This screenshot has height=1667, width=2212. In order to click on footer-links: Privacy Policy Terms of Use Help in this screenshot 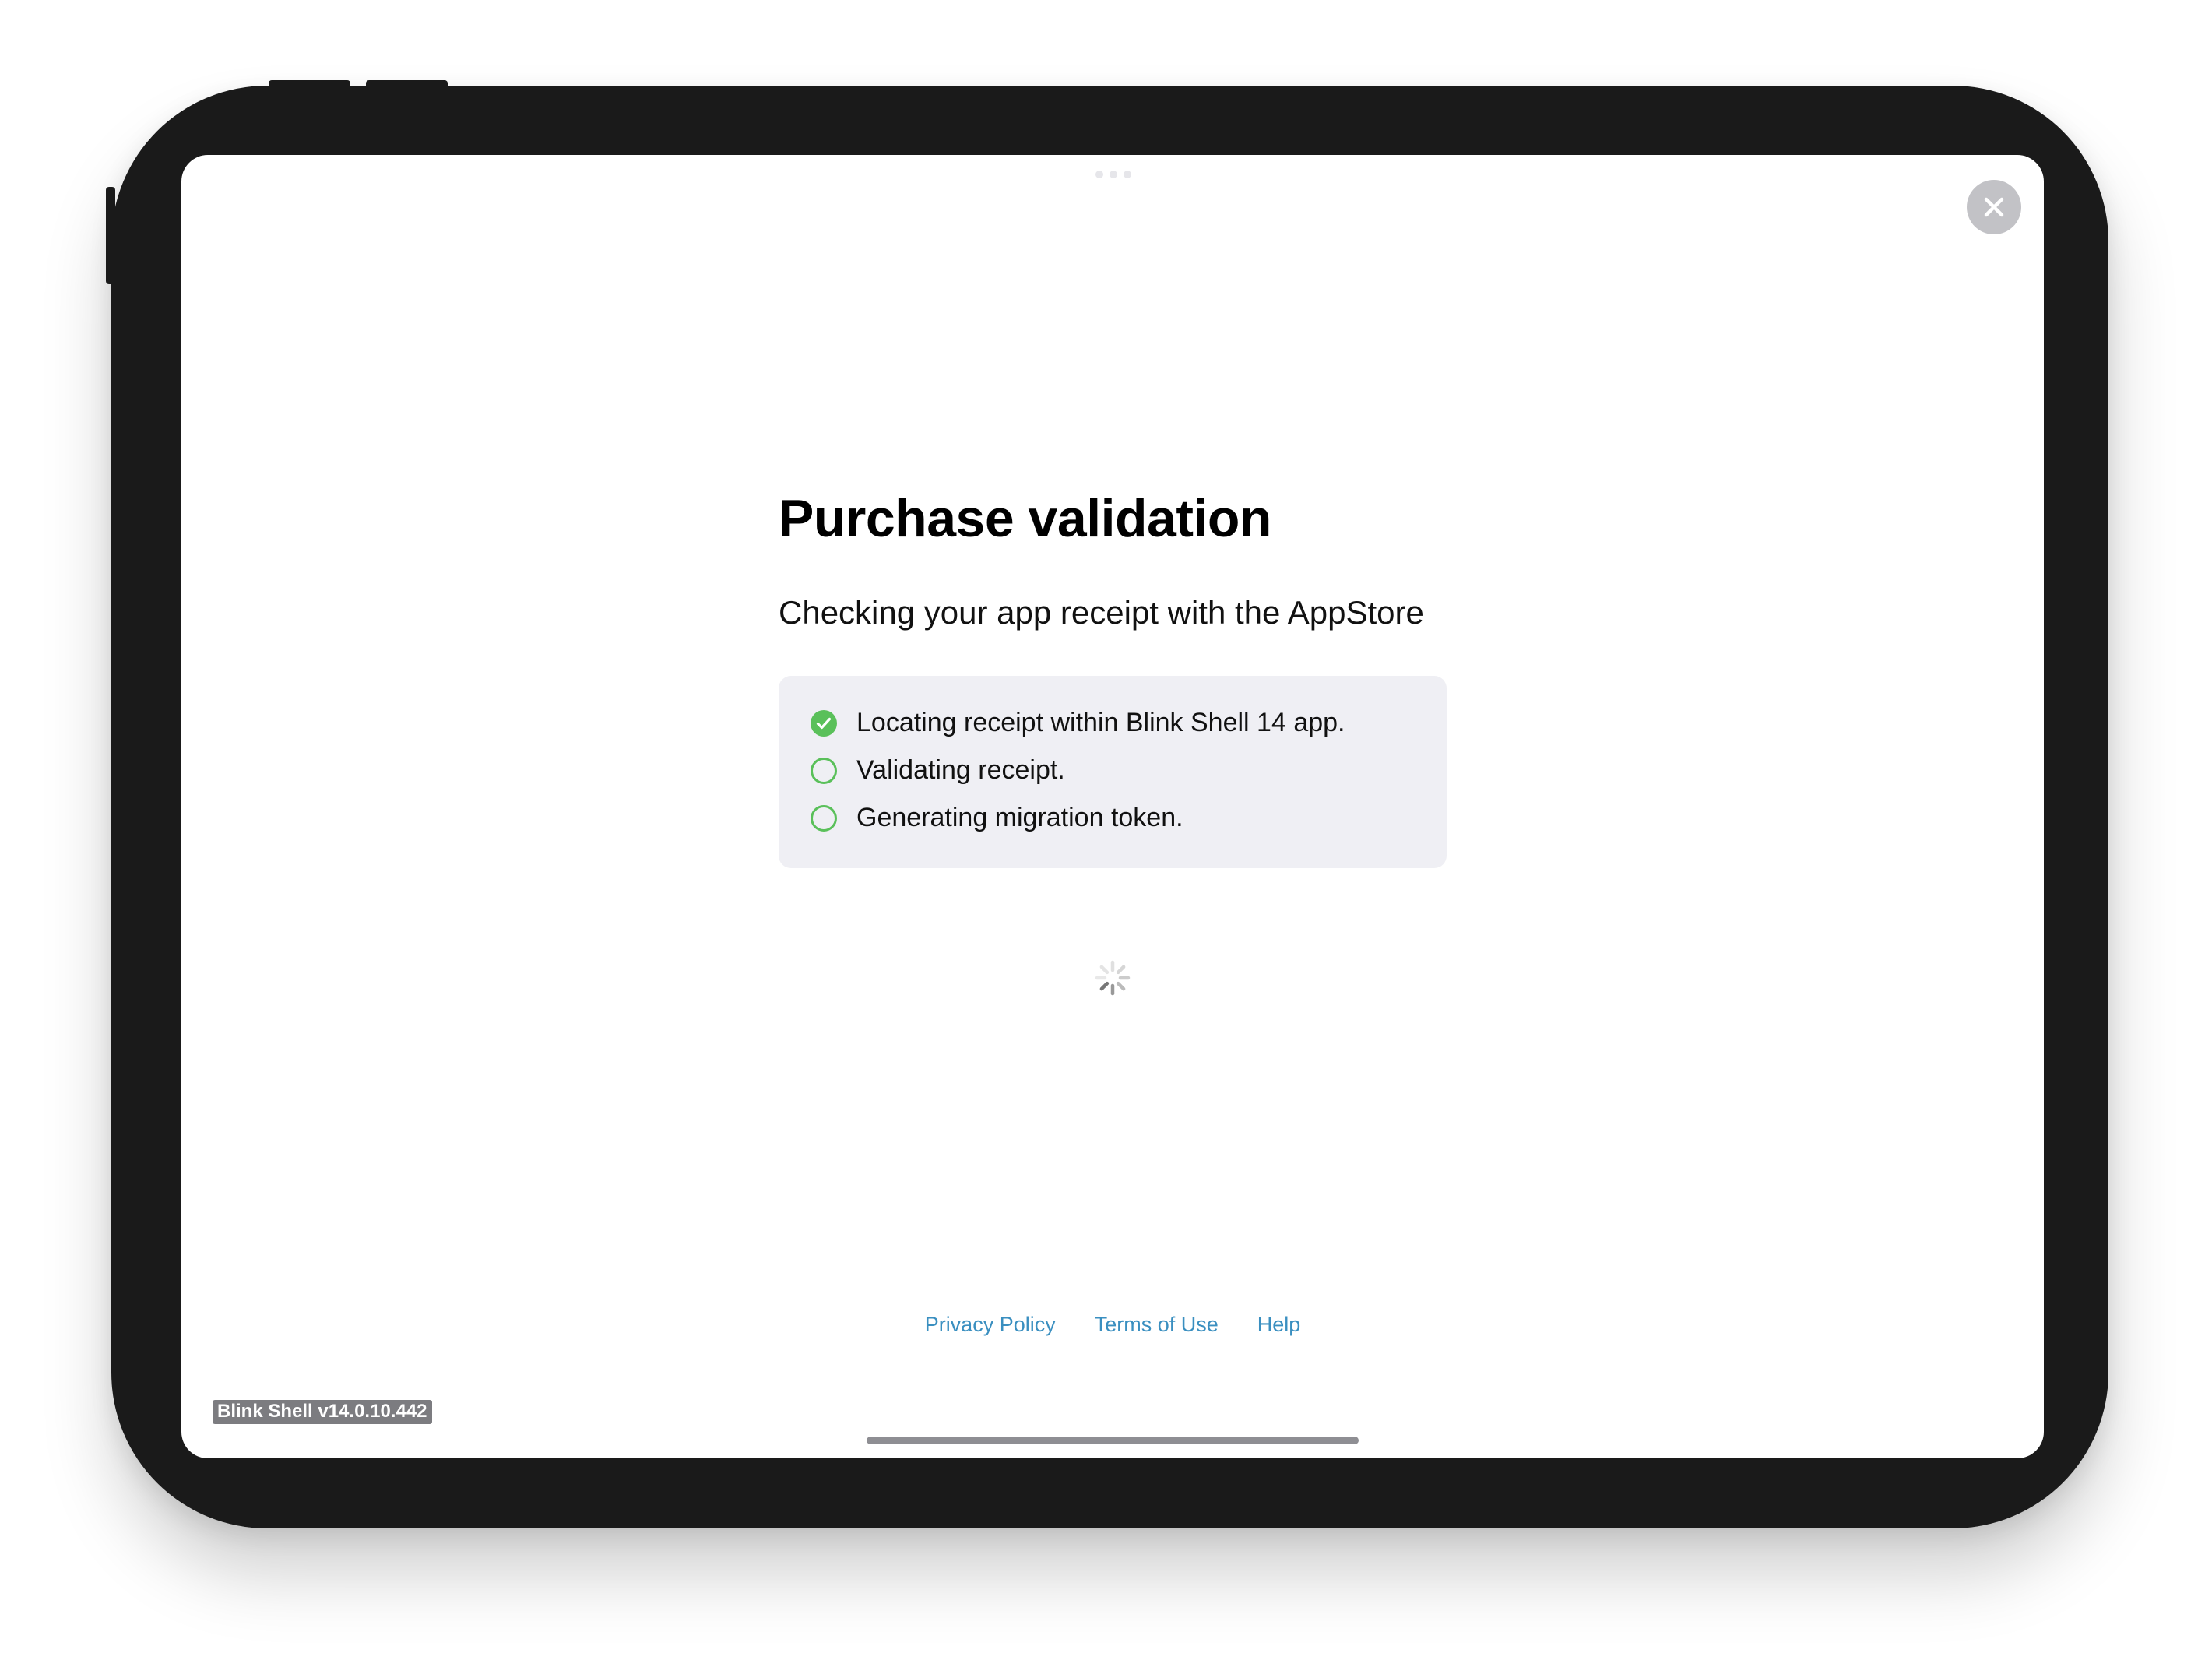, I will do `click(1112, 1325)`.